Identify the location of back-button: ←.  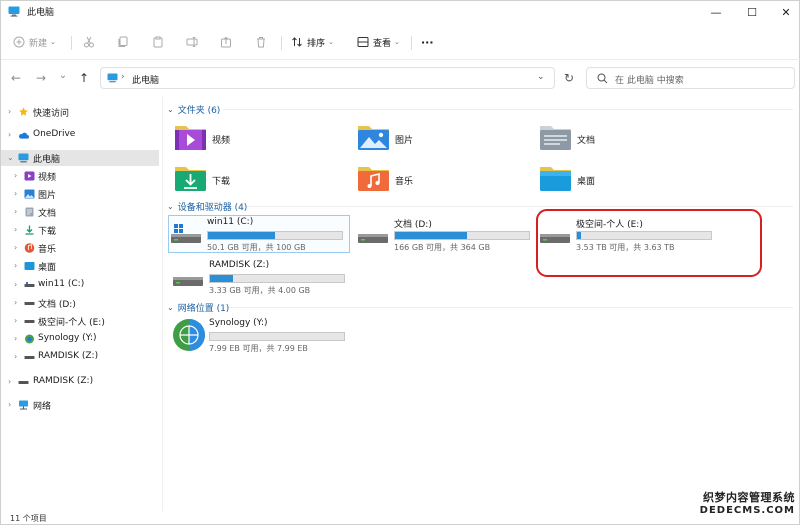
(16, 78).